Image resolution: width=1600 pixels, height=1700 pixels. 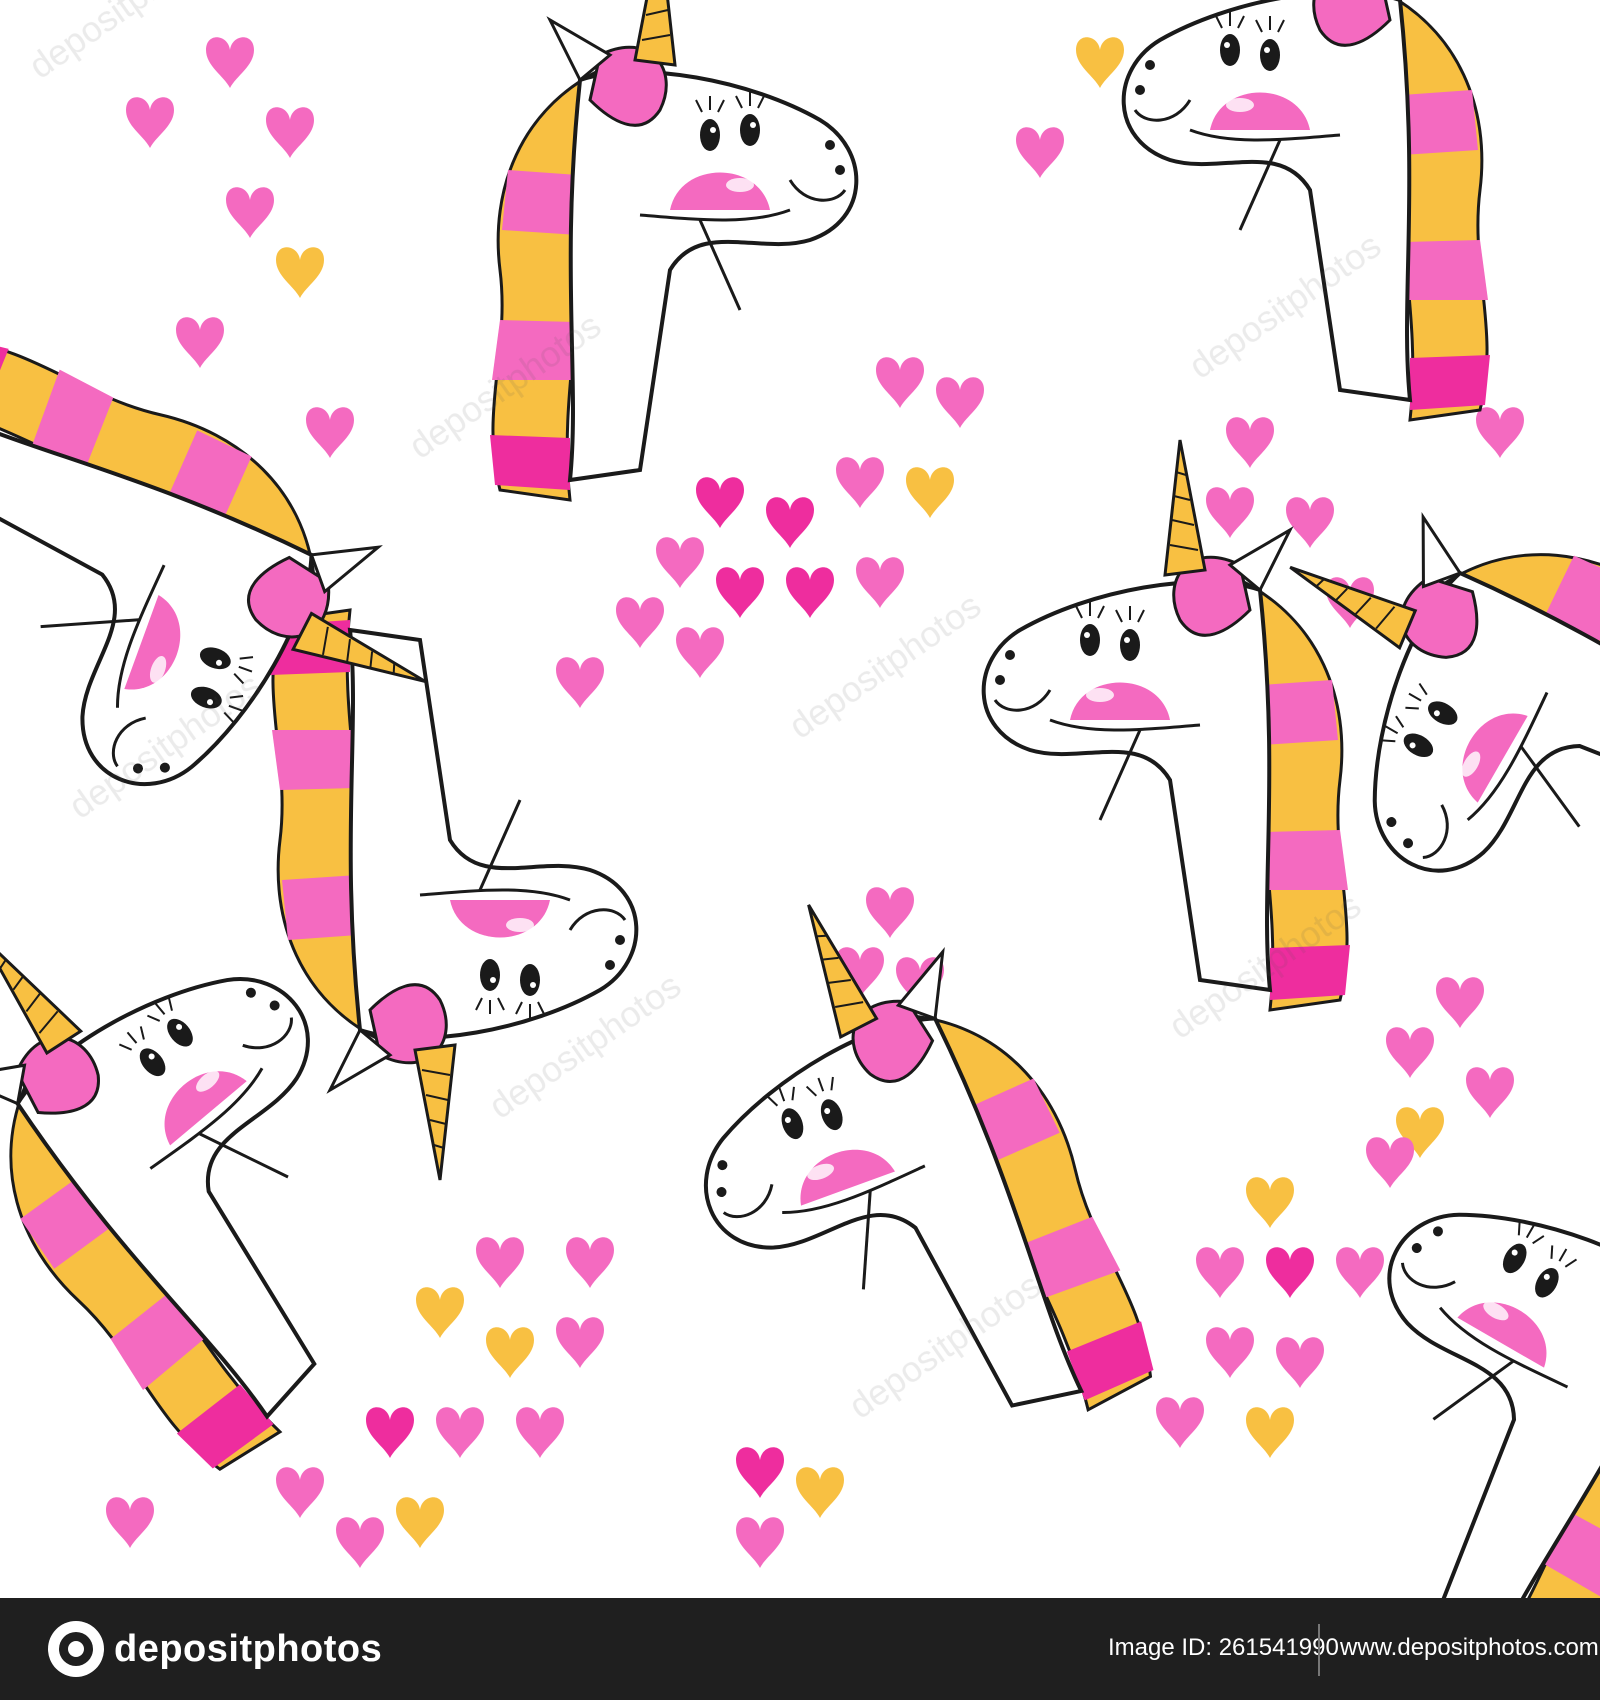 What do you see at coordinates (124, 43) in the screenshot?
I see `svg-text: depositphotos` at bounding box center [124, 43].